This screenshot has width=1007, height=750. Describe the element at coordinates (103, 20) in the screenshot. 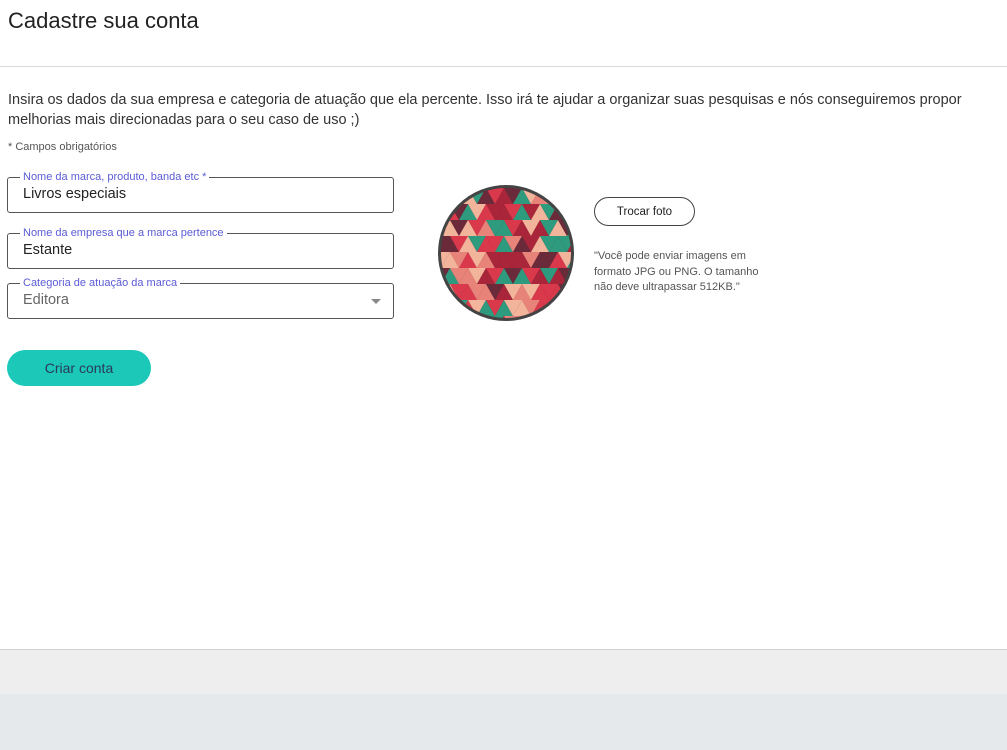

I see `page-title: Cadastre sua conta` at that location.